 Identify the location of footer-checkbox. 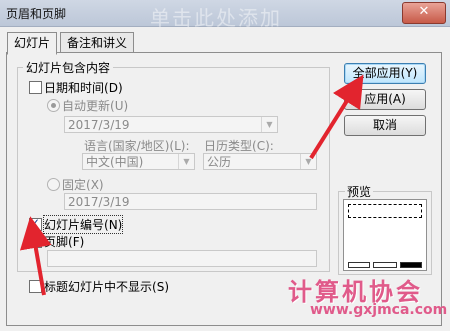
(35, 241).